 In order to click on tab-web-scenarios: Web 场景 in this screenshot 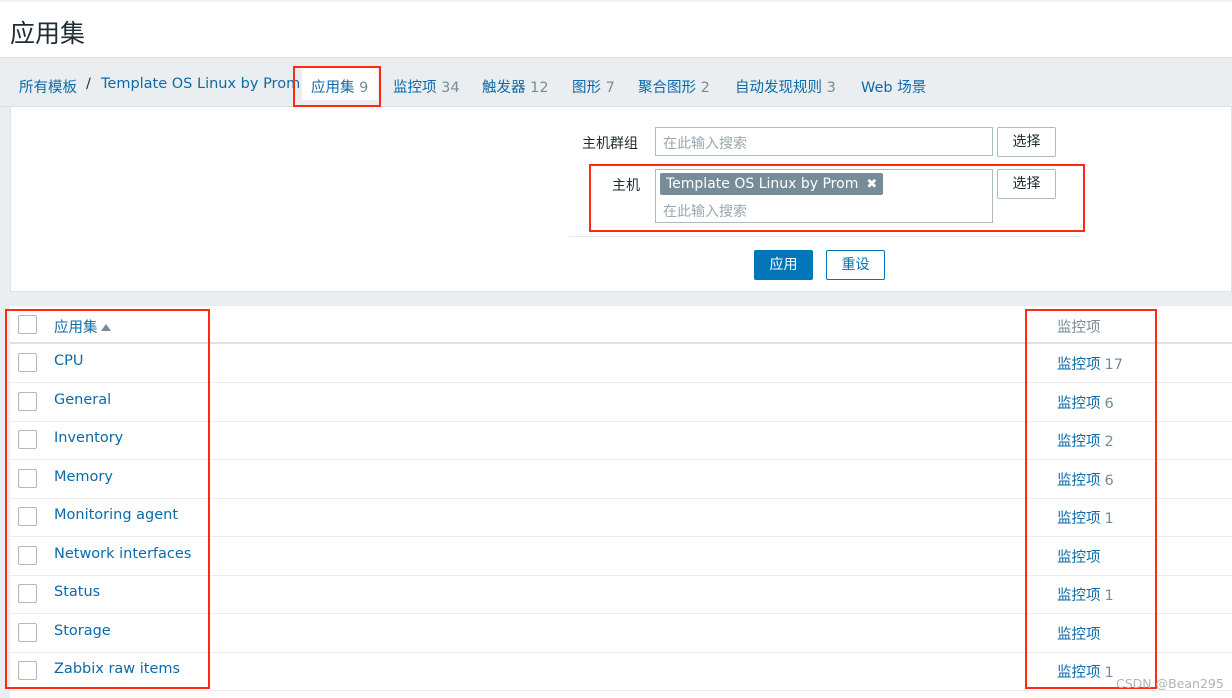, I will do `click(893, 86)`.